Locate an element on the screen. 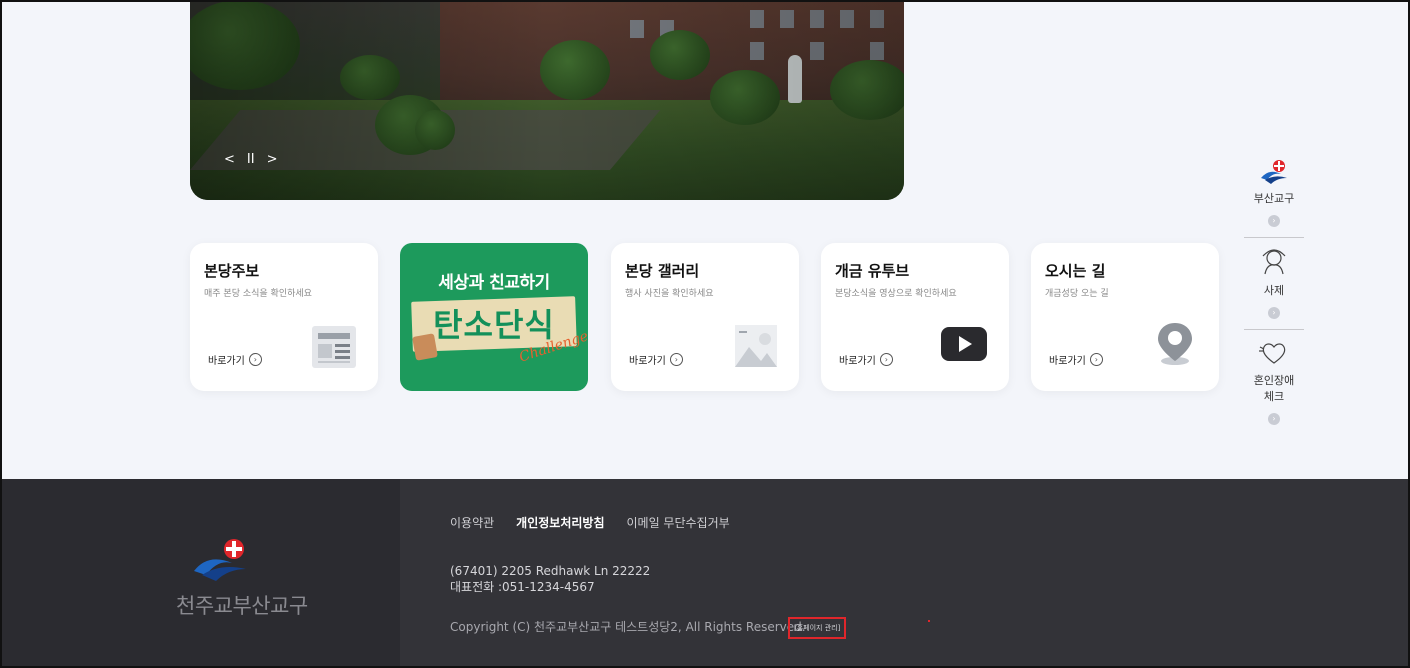 Image resolution: width=1410 pixels, height=668 pixels. card-title: 본당 갤러리 is located at coordinates (662, 271).